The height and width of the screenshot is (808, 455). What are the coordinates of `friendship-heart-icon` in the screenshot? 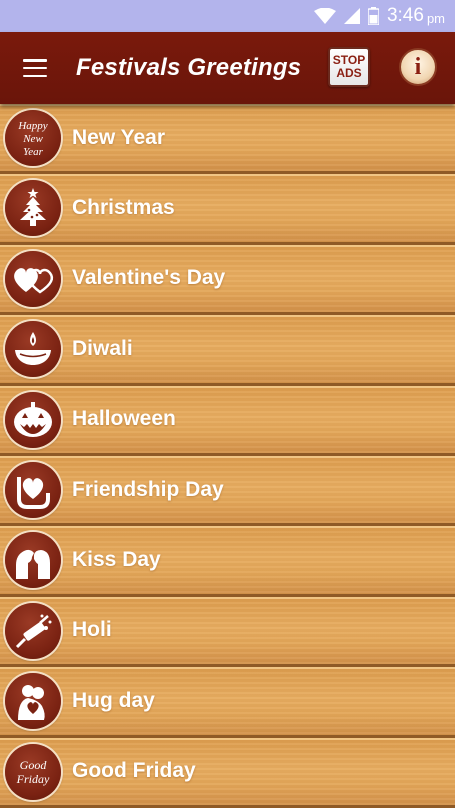 It's located at (33, 489).